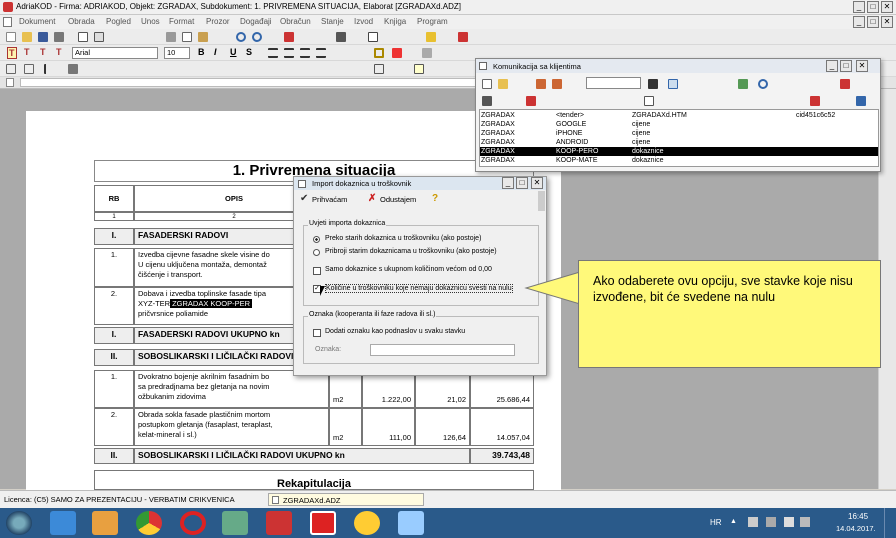  What do you see at coordinates (419, 69) in the screenshot?
I see `yellow-box-icon` at bounding box center [419, 69].